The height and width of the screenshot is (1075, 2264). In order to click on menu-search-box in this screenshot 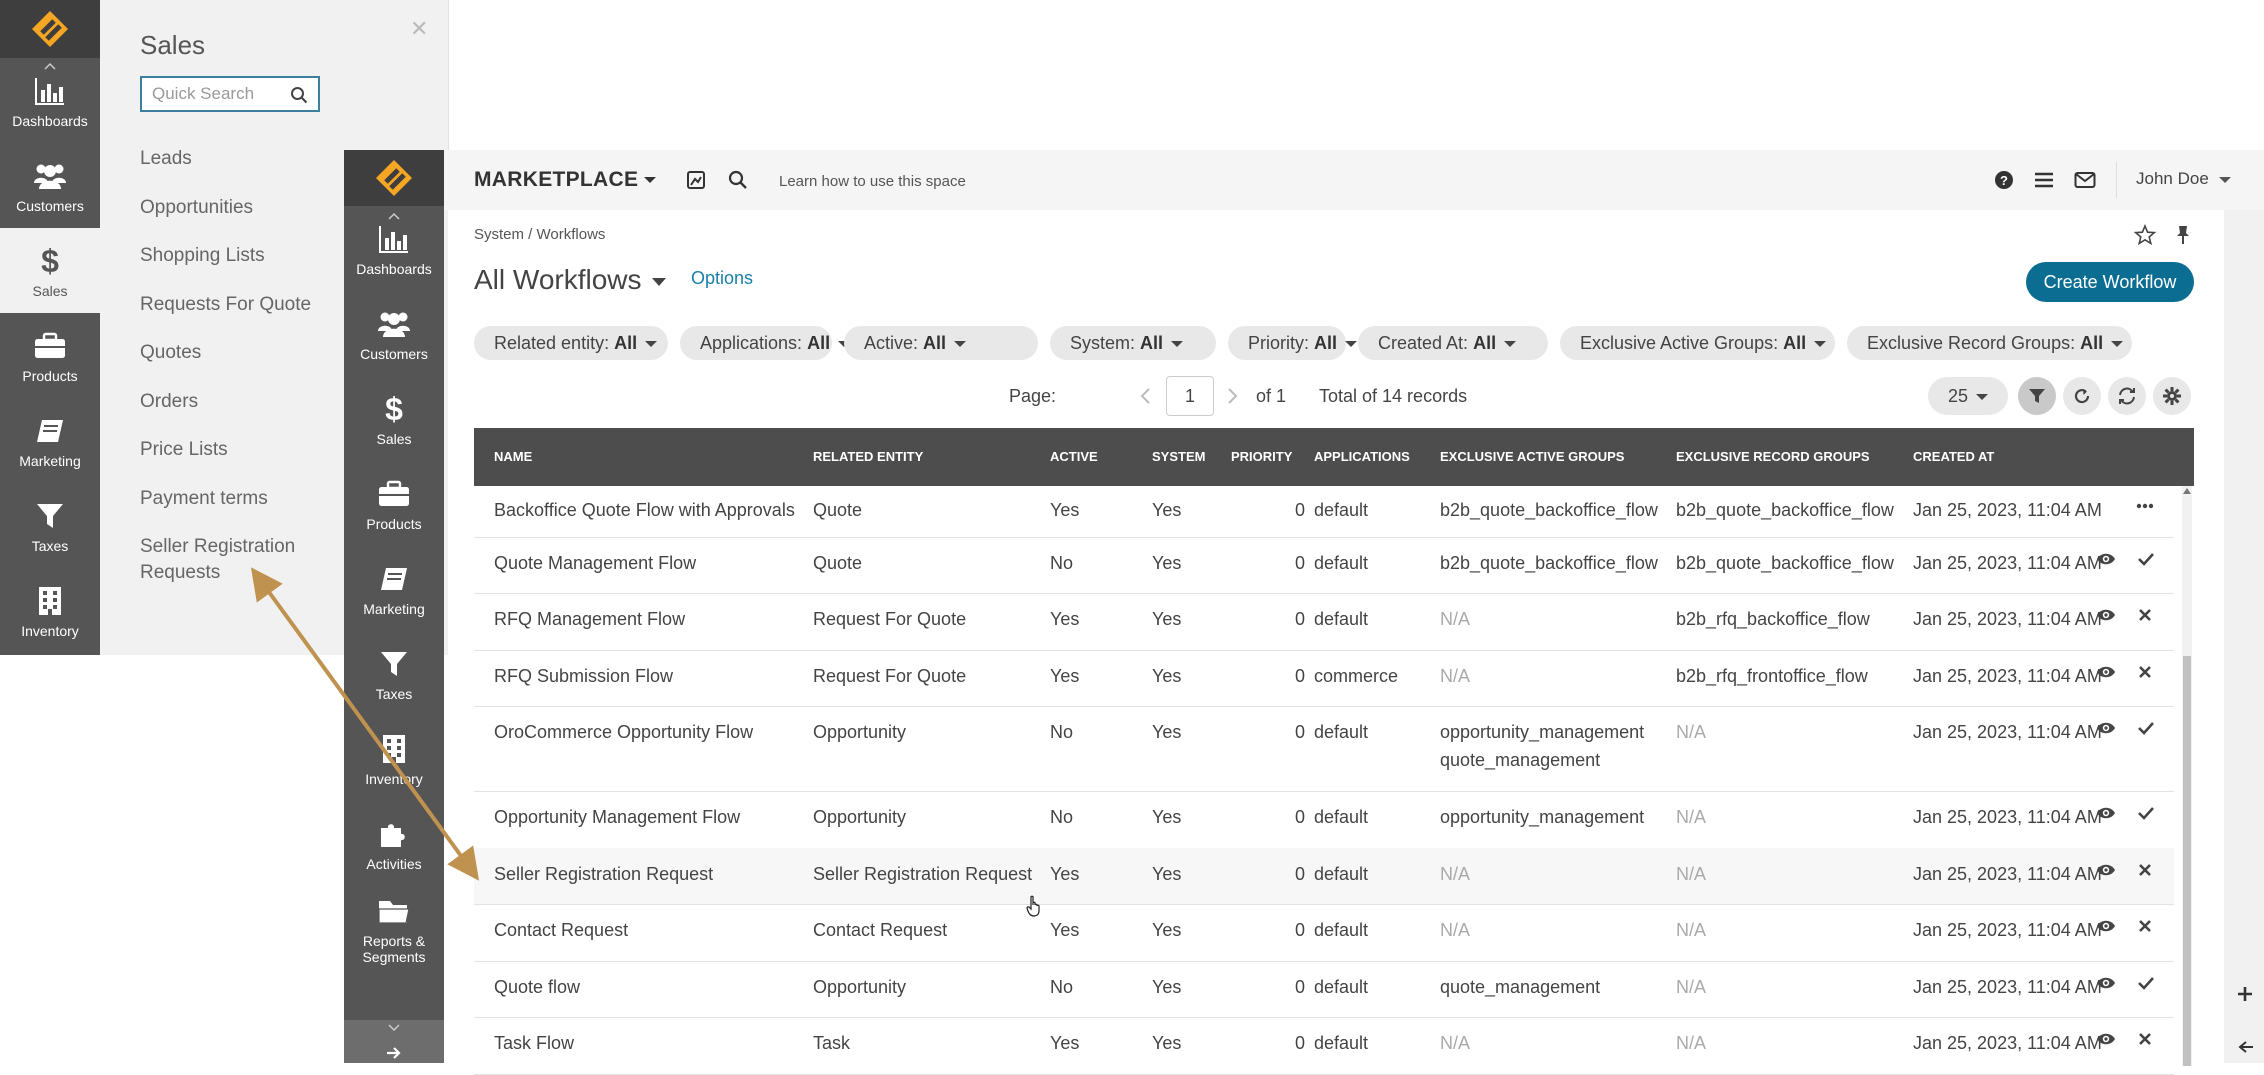, I will do `click(230, 94)`.